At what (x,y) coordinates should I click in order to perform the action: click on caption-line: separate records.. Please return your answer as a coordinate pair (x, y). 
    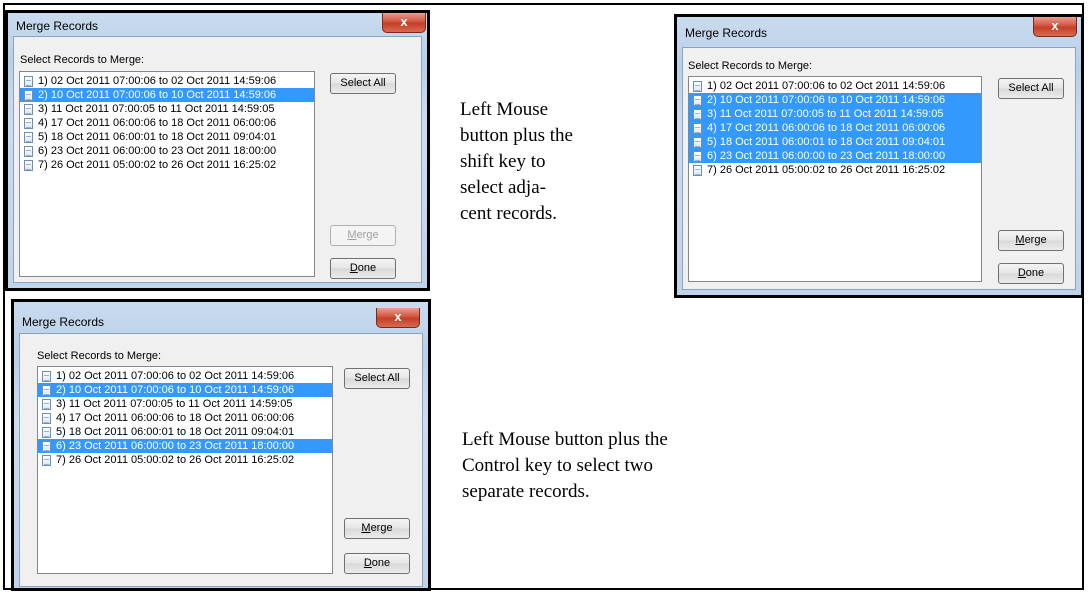
    Looking at the image, I should click on (526, 491).